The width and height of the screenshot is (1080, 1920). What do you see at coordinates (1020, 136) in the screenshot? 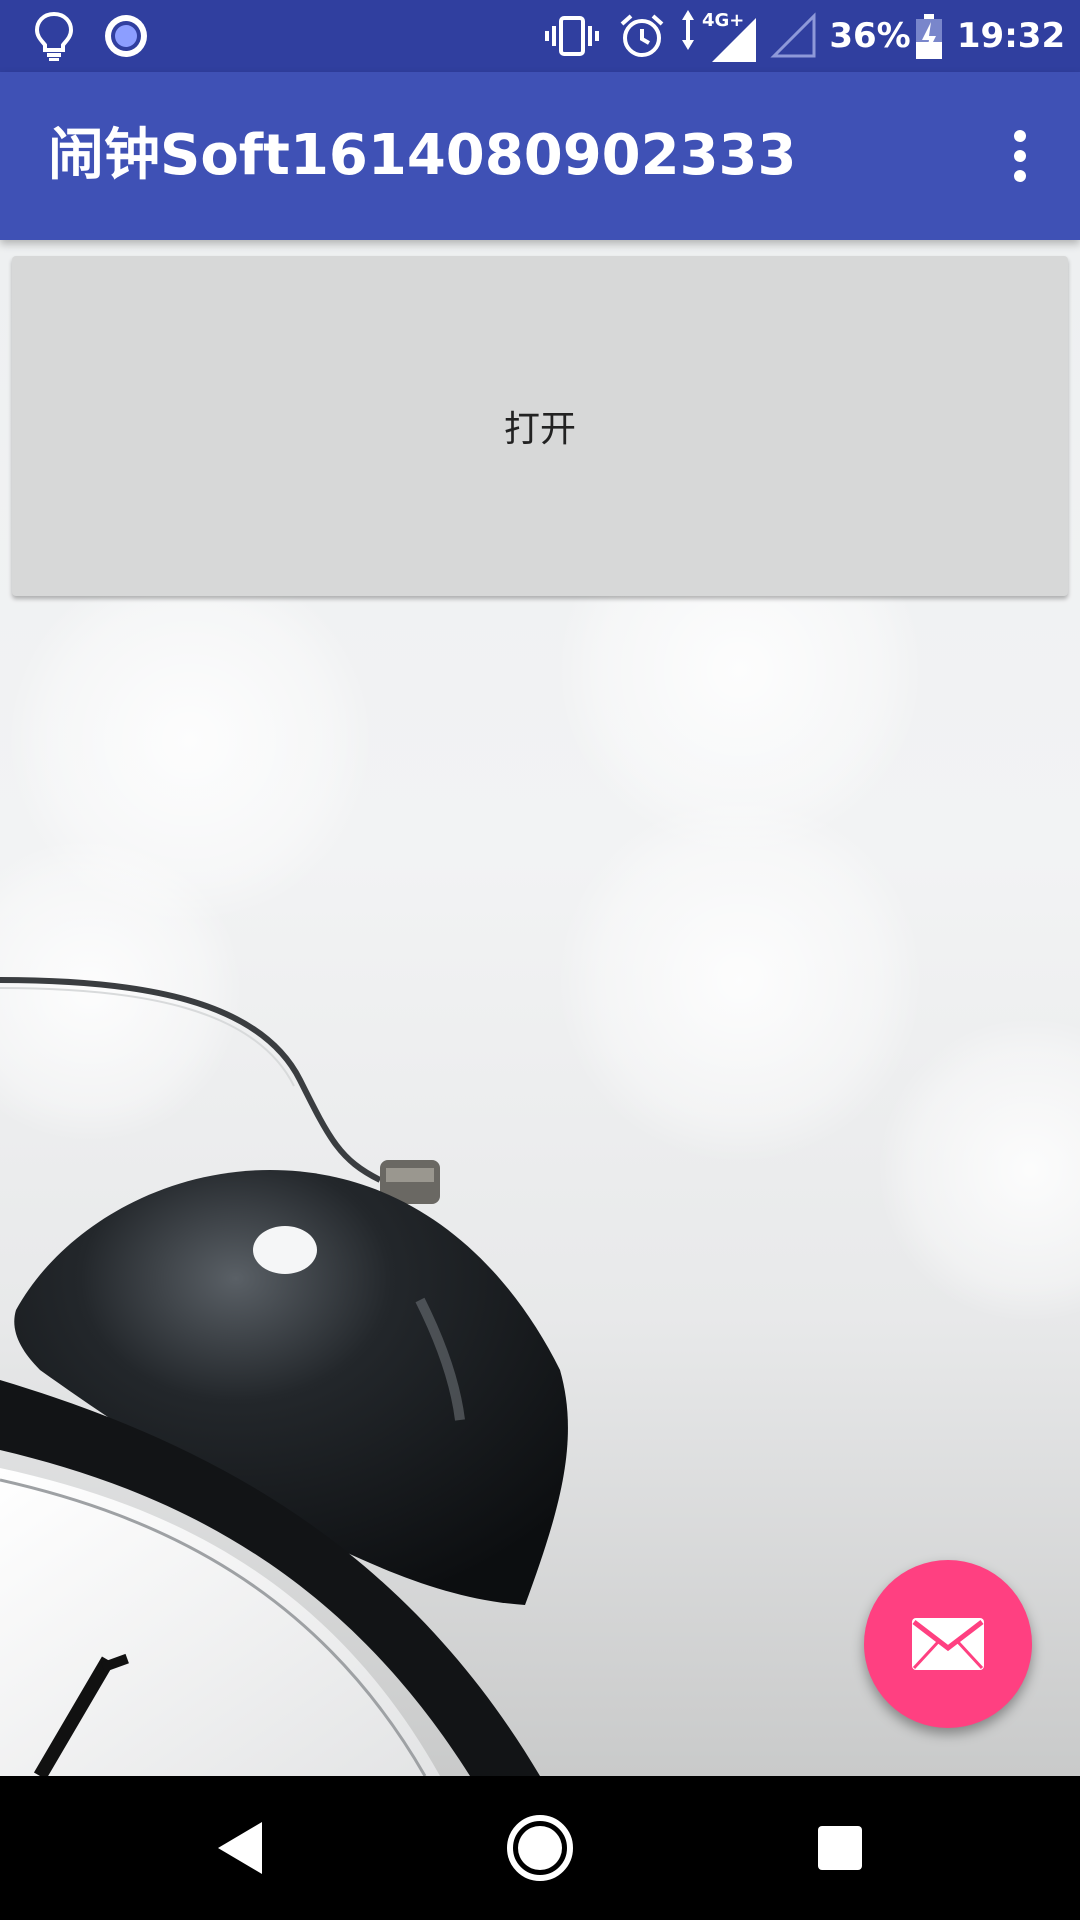
I see `more-vert-icon` at bounding box center [1020, 136].